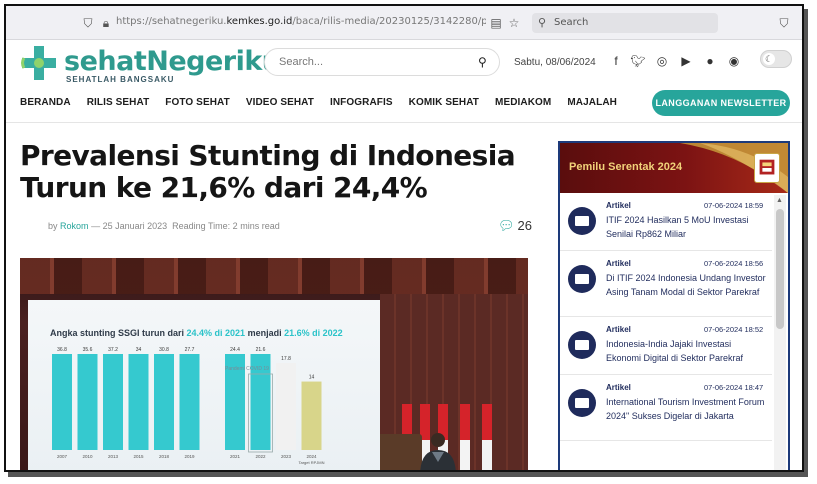 The width and height of the screenshot is (817, 484). I want to click on tick-label-2007: 2007, so click(62, 456).